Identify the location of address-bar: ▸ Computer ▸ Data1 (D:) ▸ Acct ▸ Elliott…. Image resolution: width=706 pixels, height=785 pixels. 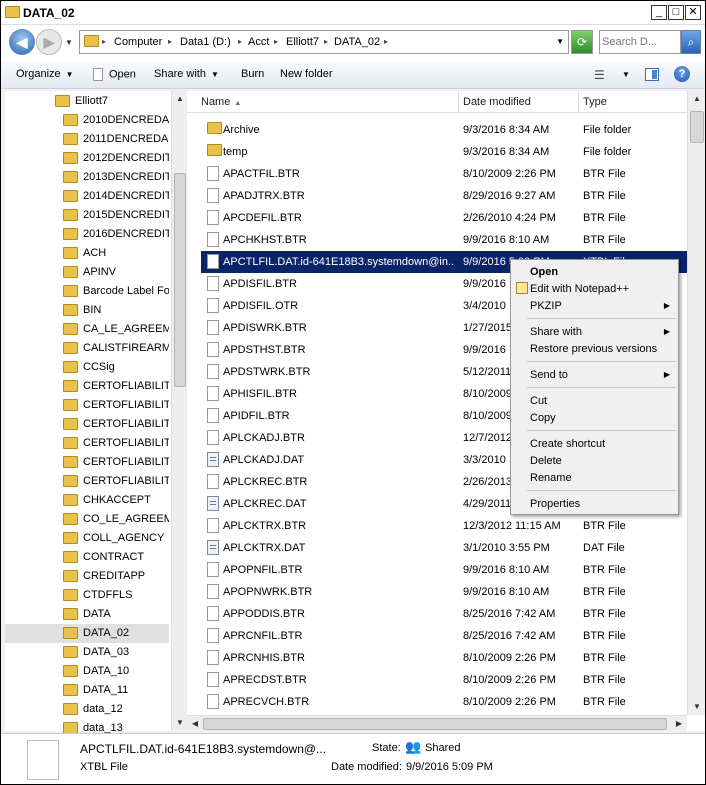
(324, 42).